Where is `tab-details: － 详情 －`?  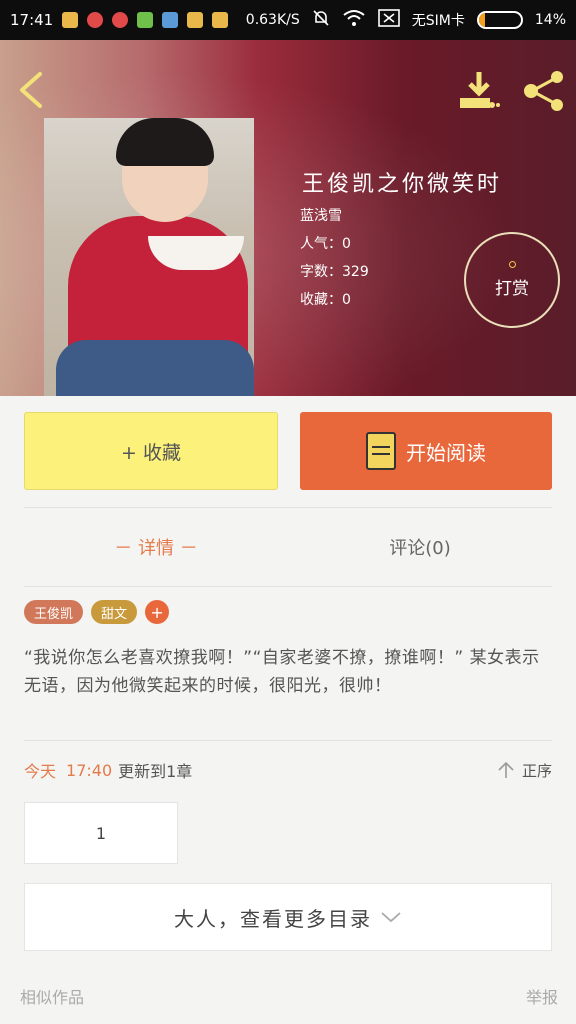 tab-details: － 详情 － is located at coordinates (156, 547).